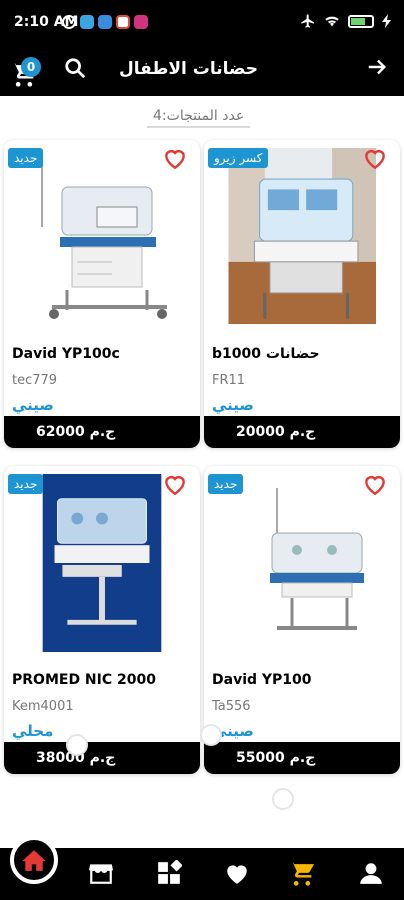  Describe the element at coordinates (202, 23) in the screenshot. I see `status-bar: 2:10 AM` at that location.